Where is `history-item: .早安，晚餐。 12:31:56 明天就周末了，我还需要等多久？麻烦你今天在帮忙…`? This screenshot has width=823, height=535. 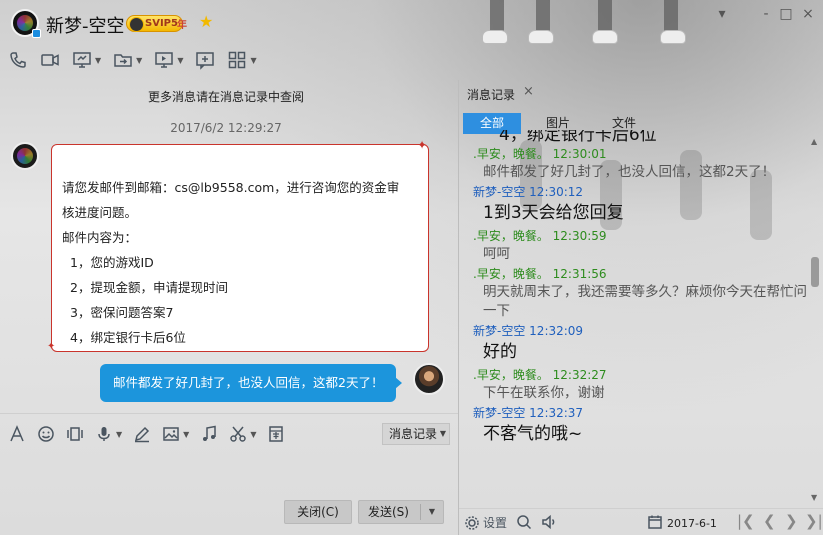
history-item: .早安，晚餐。 12:31:56 明天就周末了，我还需要等多久？麻烦你今天在帮忙… is located at coordinates (640, 293).